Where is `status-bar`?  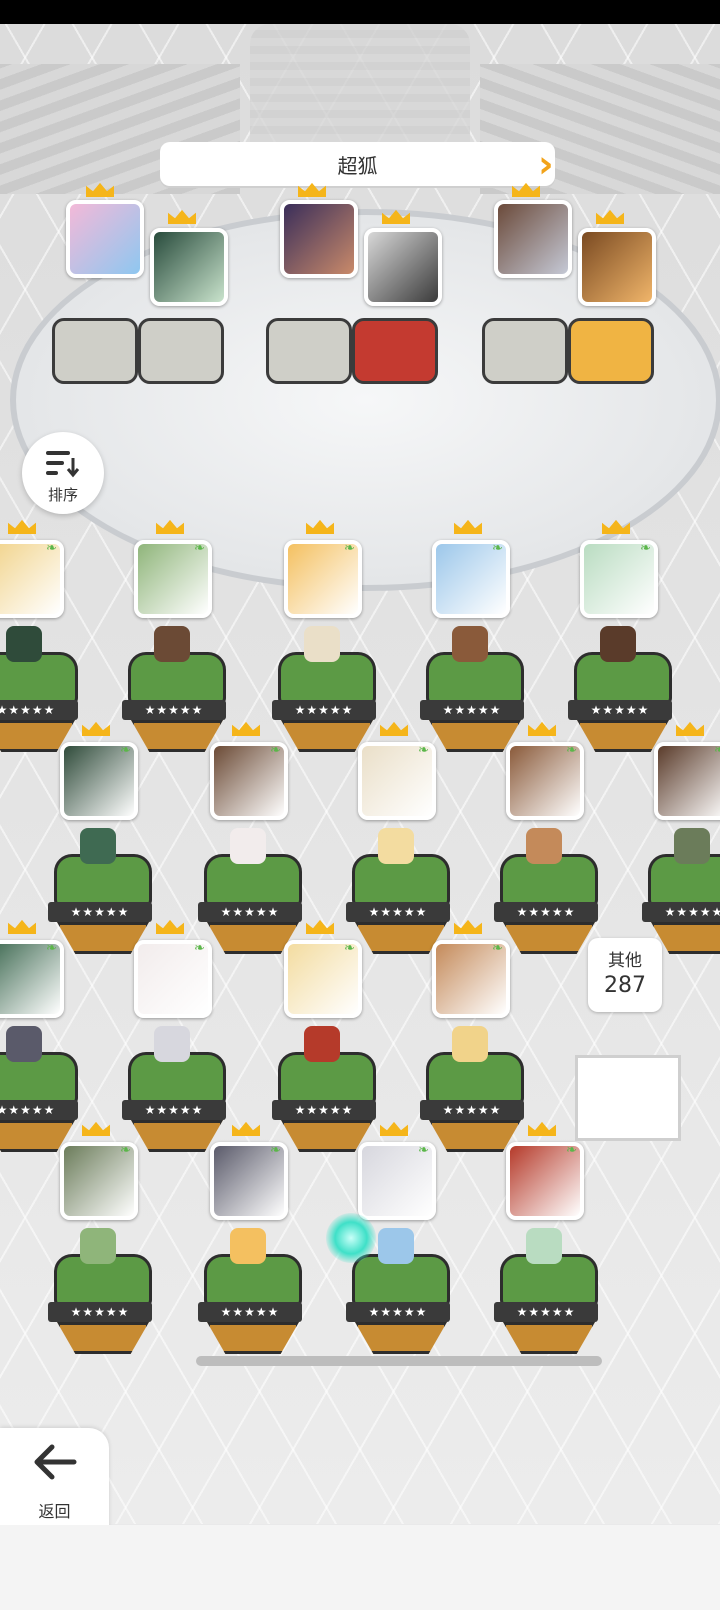
status-bar is located at coordinates (360, 12).